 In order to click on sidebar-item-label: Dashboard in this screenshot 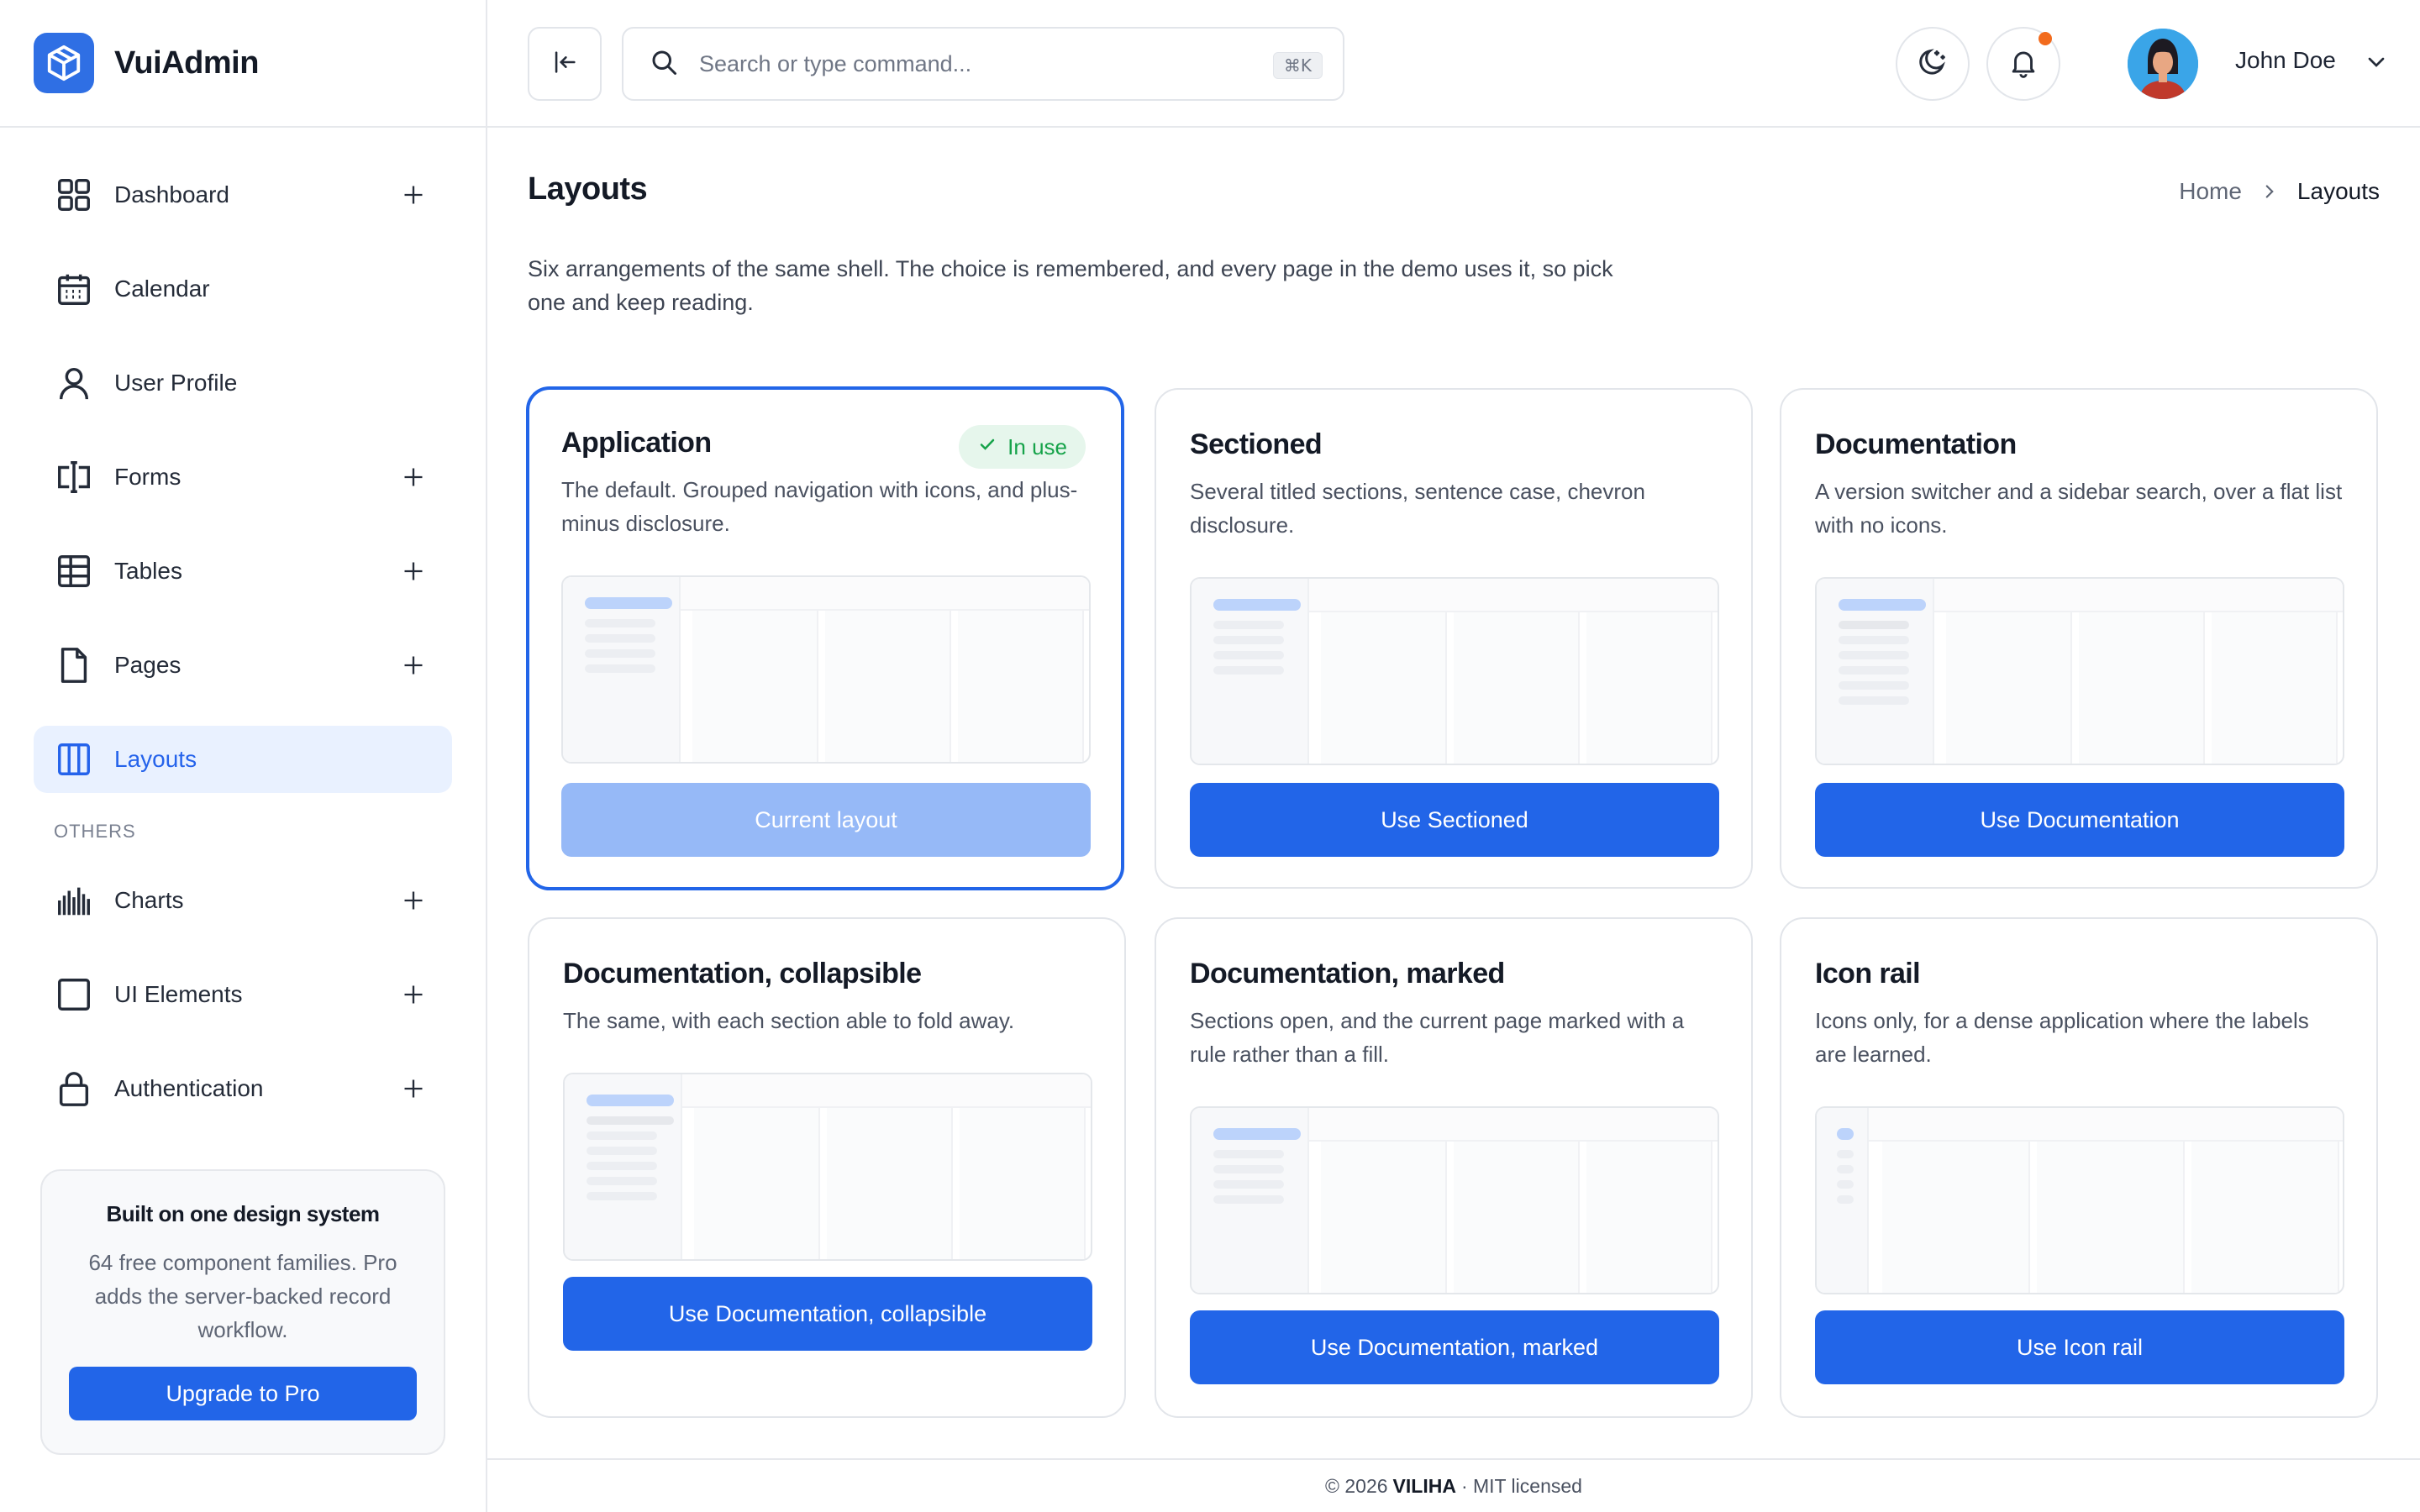, I will do `click(172, 194)`.